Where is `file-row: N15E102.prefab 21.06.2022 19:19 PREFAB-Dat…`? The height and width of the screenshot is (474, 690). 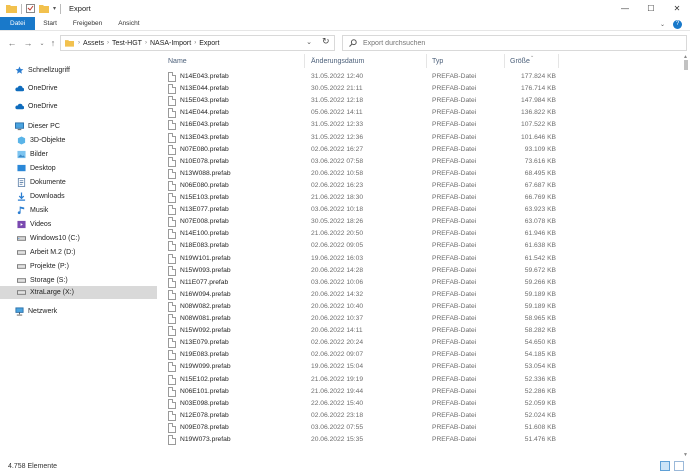
file-row: N15E102.prefab 21.06.2022 19:19 PREFAB-Dat… is located at coordinates (425, 380).